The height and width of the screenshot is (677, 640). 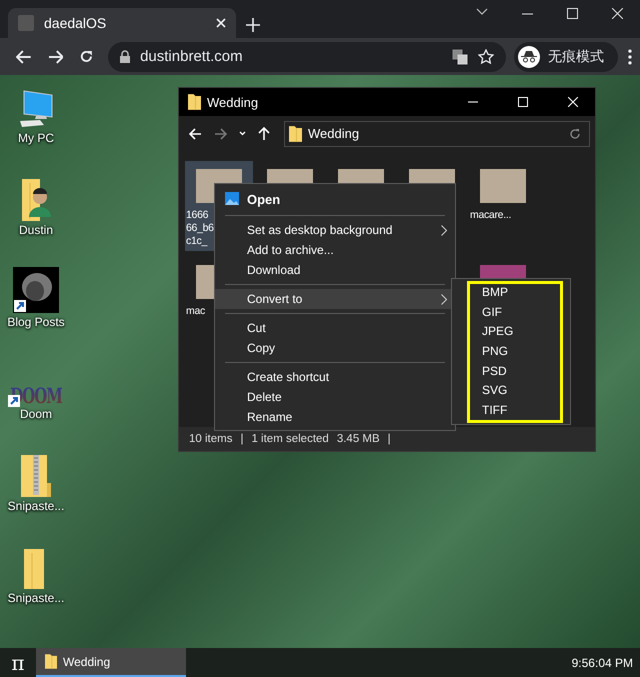 I want to click on window-title: Wedding, so click(x=233, y=102).